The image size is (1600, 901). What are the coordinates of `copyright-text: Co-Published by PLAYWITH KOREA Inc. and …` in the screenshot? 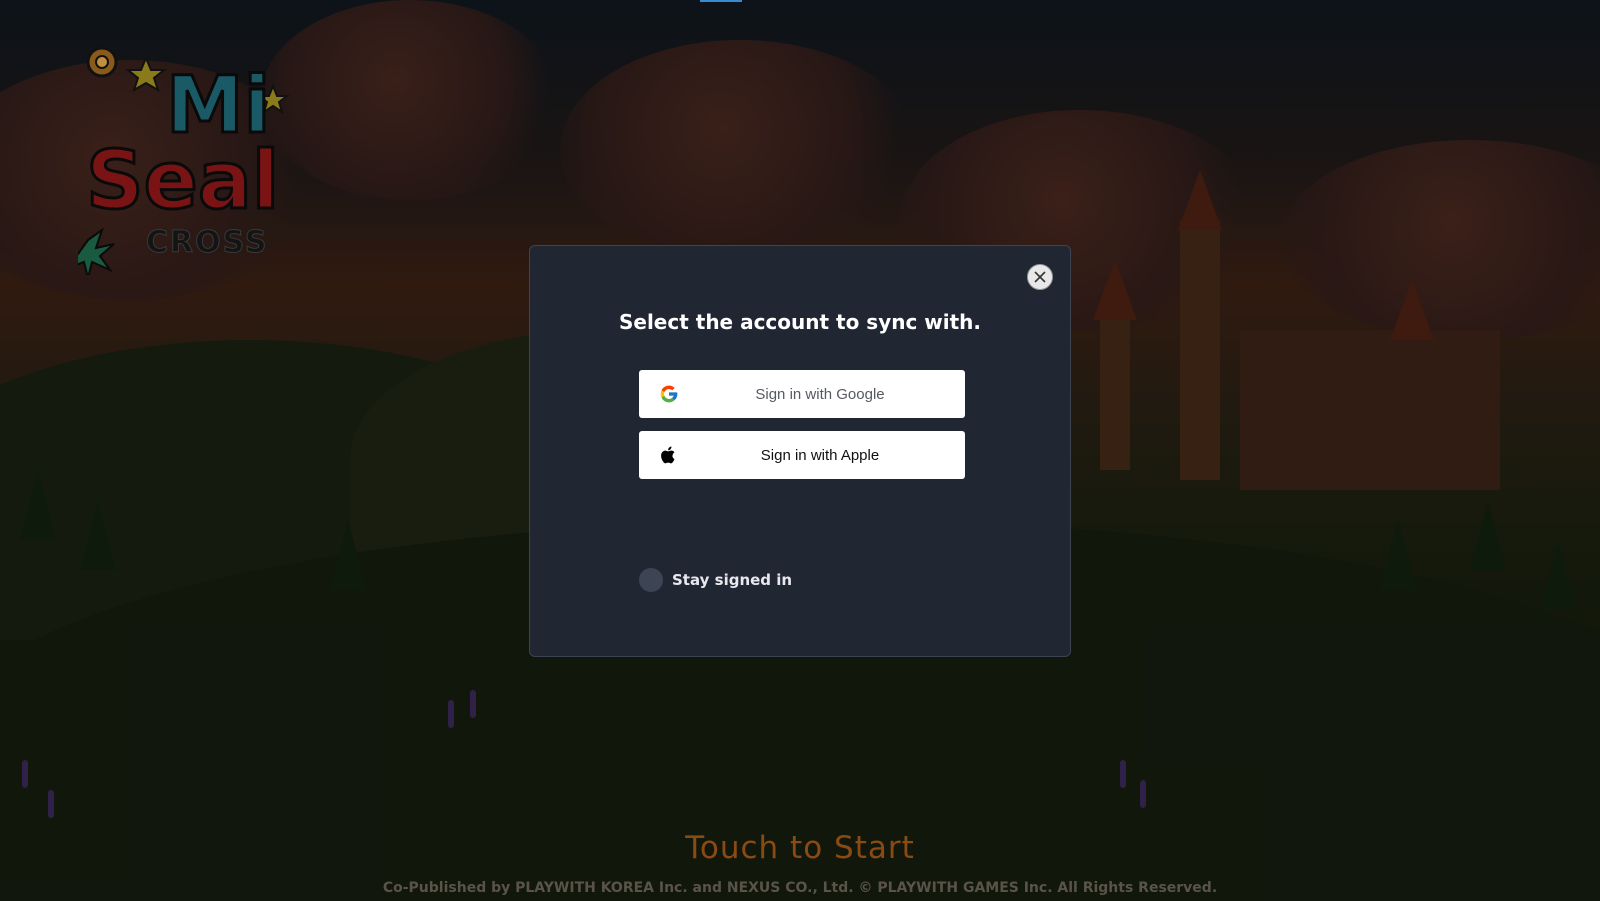 It's located at (800, 888).